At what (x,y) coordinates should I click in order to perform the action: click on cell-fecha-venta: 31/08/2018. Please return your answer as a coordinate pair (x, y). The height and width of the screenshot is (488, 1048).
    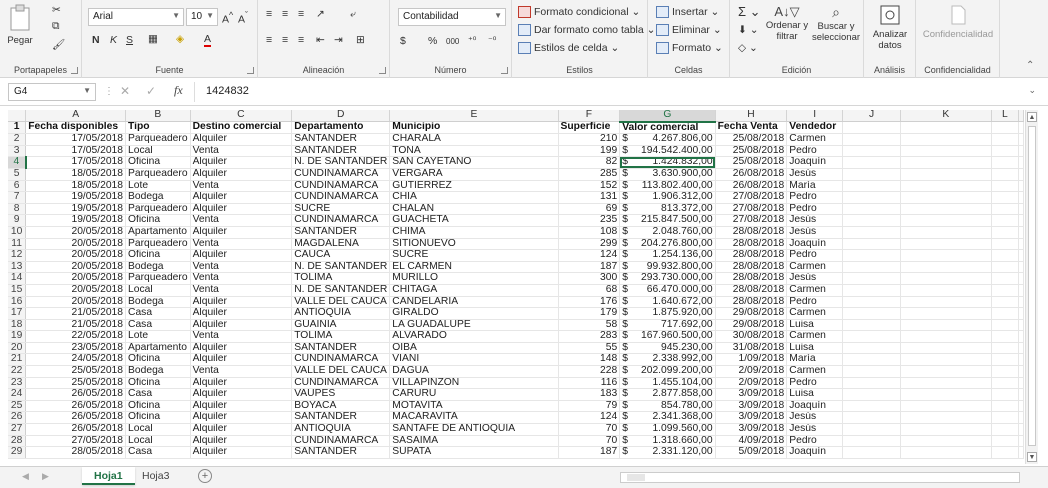
    Looking at the image, I should click on (751, 348).